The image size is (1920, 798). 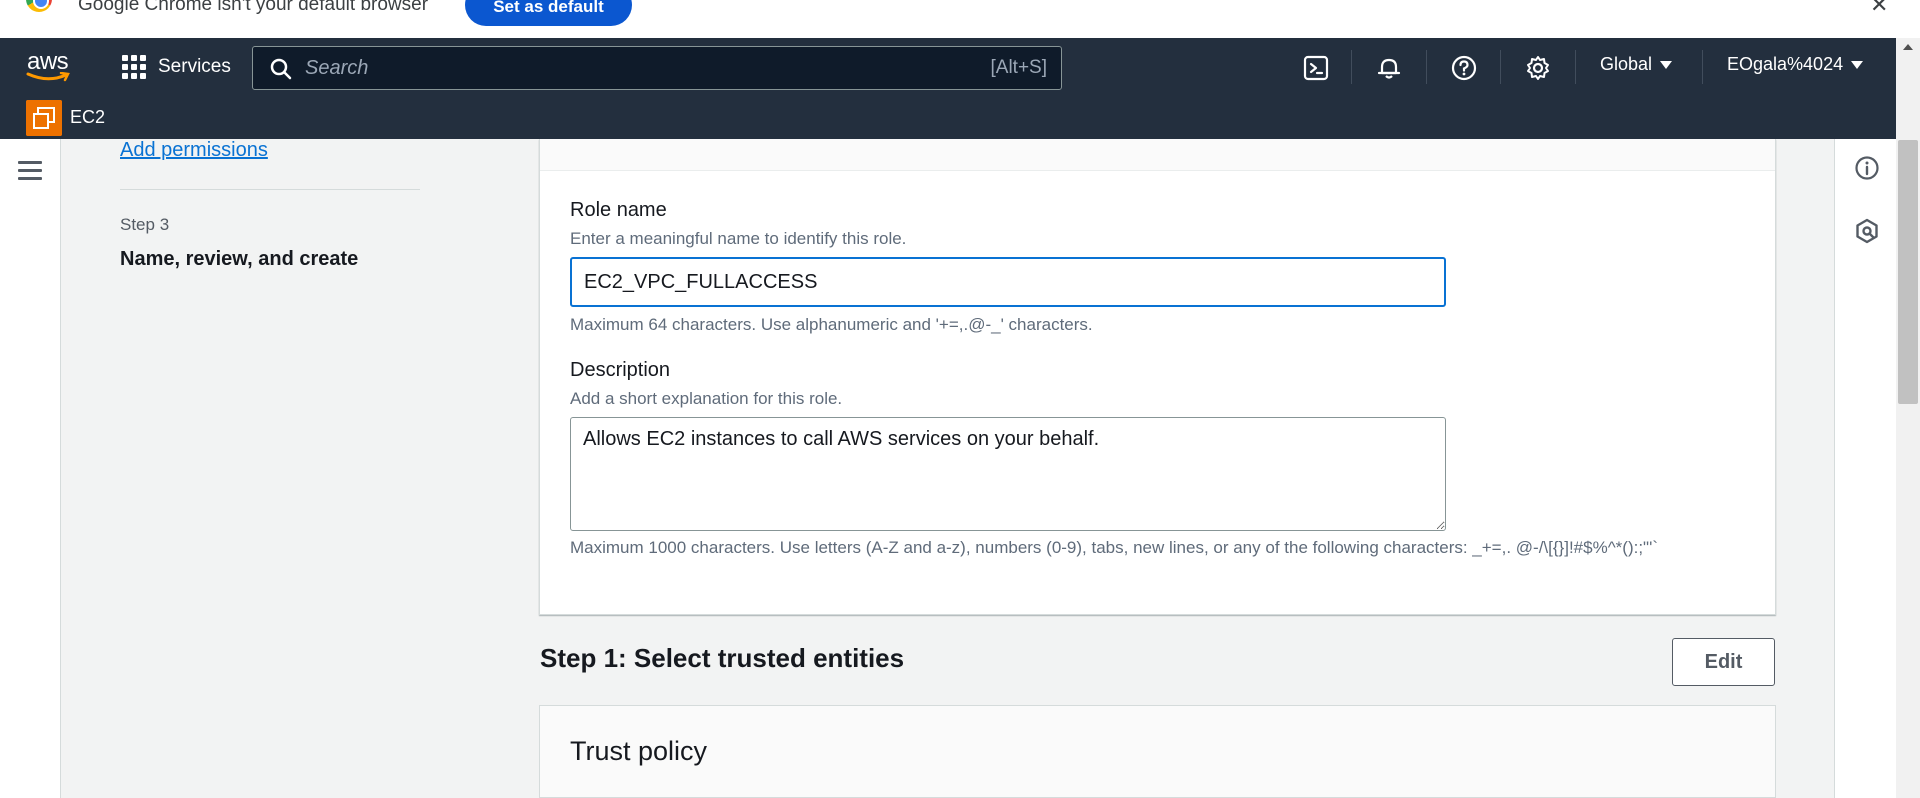 I want to click on cloudshell-icon, so click(x=1316, y=68).